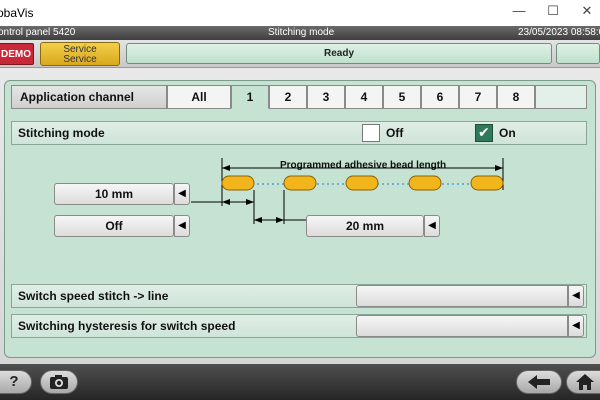 This screenshot has width=600, height=400. What do you see at coordinates (462, 296) in the screenshot?
I see `switch-speed-field` at bounding box center [462, 296].